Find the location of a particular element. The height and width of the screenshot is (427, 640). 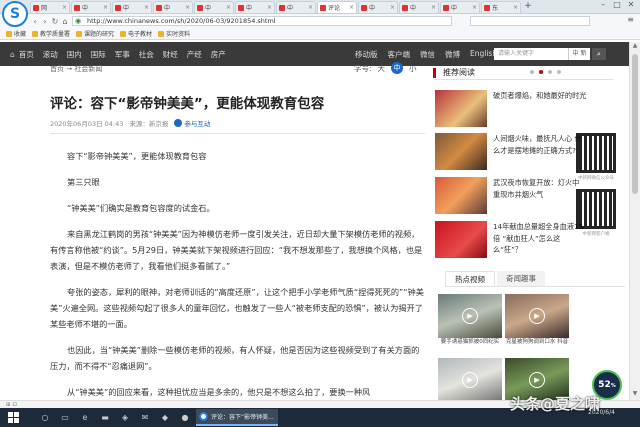

edge-icon: e is located at coordinates (85, 417).